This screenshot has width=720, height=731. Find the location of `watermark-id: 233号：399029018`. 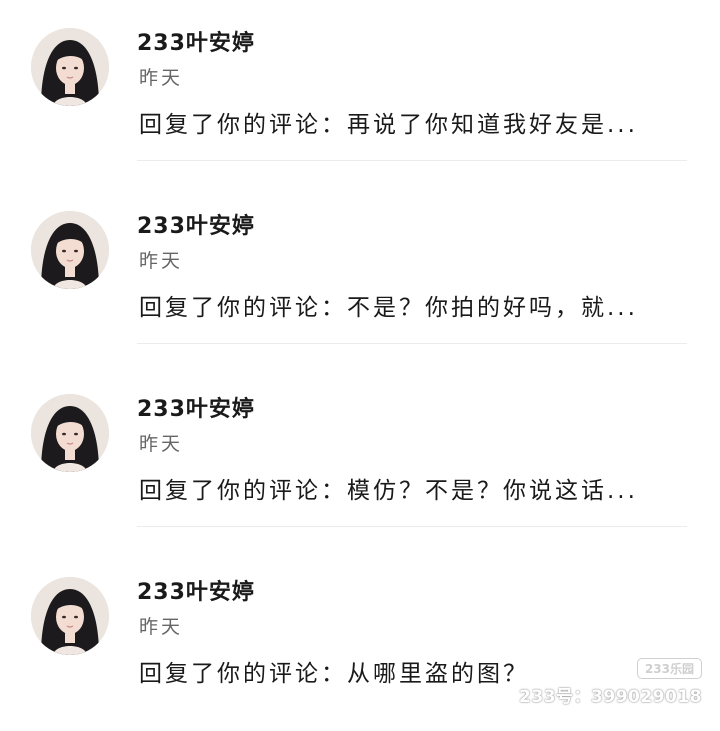

watermark-id: 233号：399029018 is located at coordinates (610, 697).